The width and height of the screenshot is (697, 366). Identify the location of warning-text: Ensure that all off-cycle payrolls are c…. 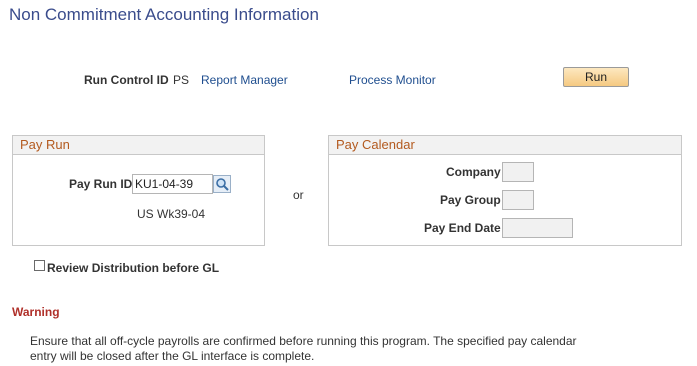
(325, 349).